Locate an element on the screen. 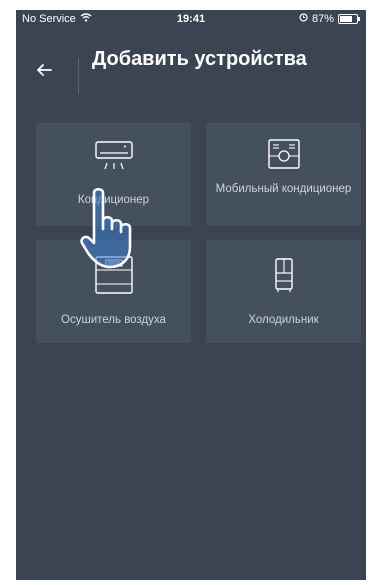  battery-icon is located at coordinates (349, 19).